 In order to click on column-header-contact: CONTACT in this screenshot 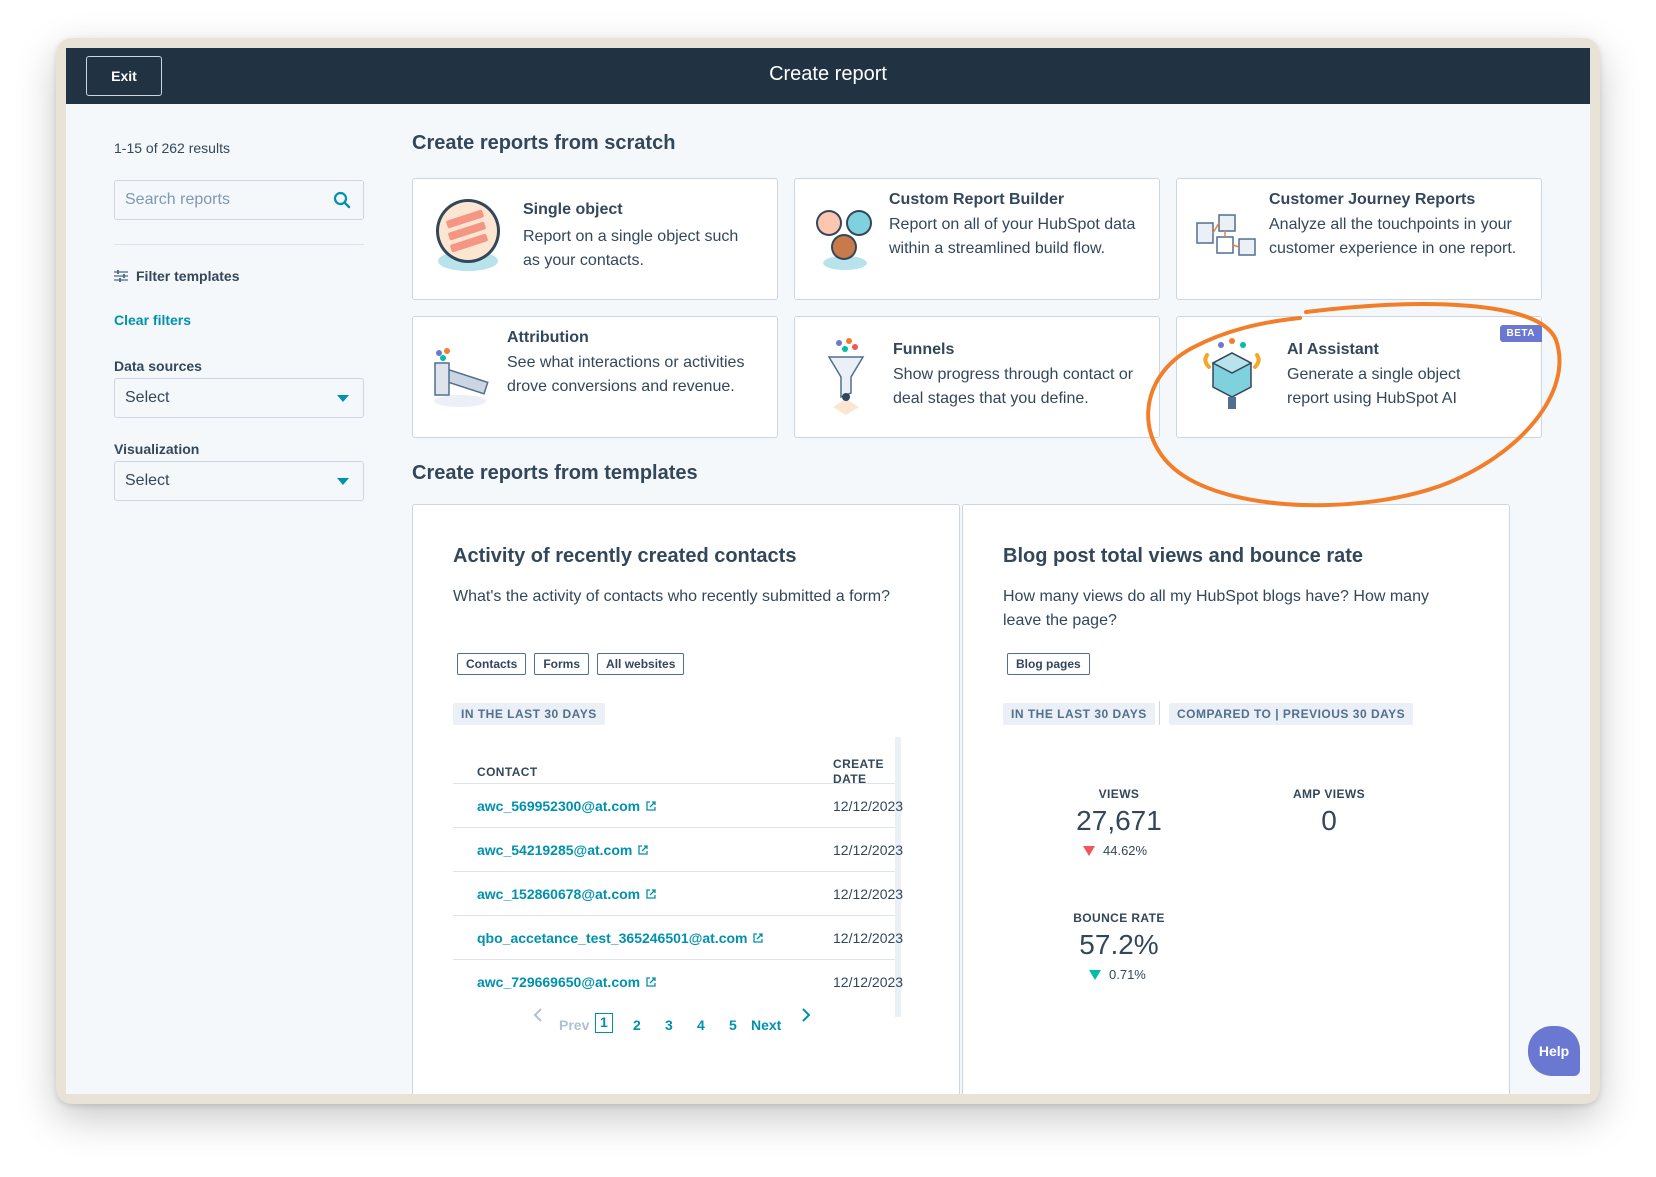, I will do `click(507, 772)`.